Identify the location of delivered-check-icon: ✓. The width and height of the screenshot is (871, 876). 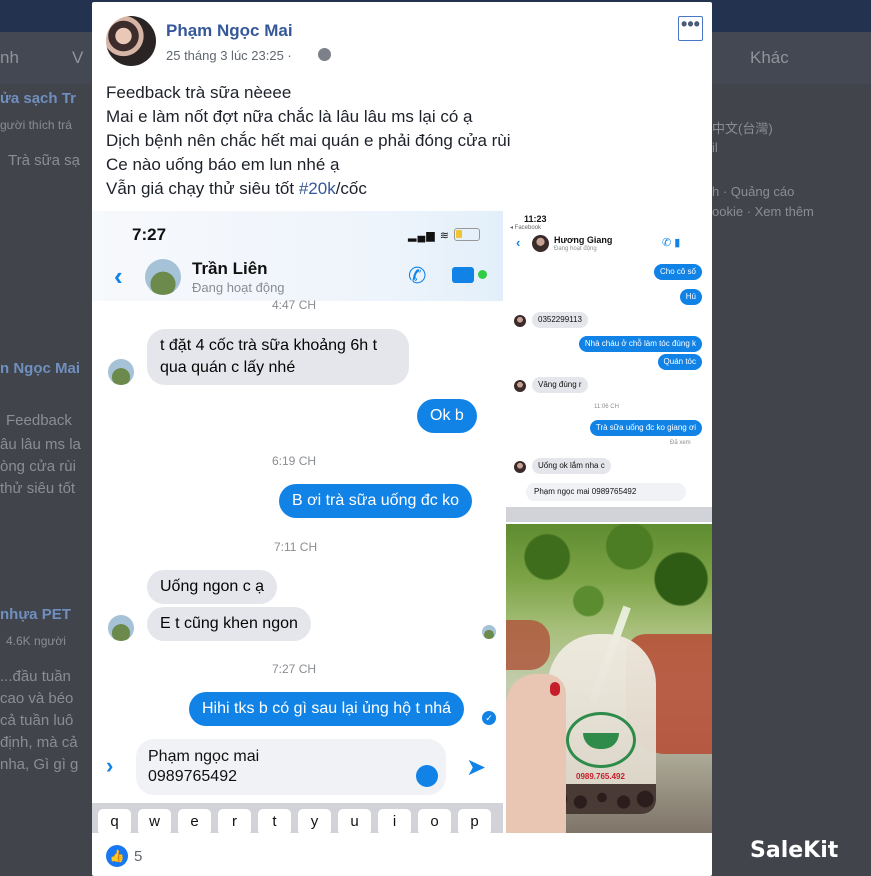
(489, 718).